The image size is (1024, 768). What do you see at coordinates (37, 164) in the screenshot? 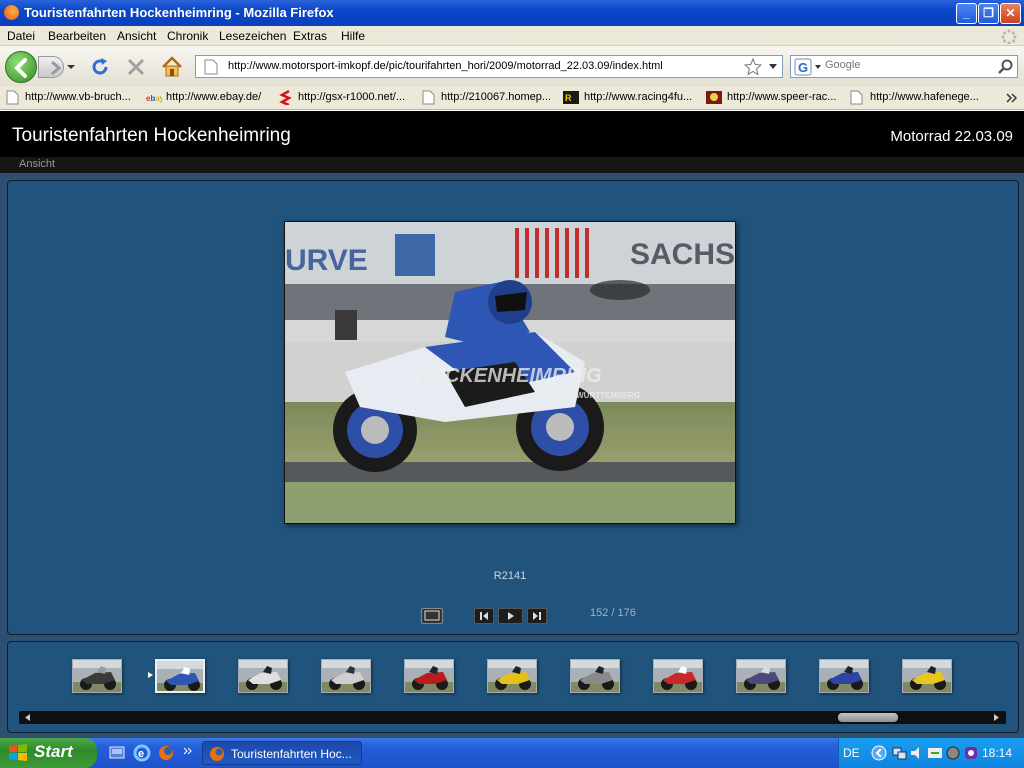
I see `view-menu: Ansicht` at bounding box center [37, 164].